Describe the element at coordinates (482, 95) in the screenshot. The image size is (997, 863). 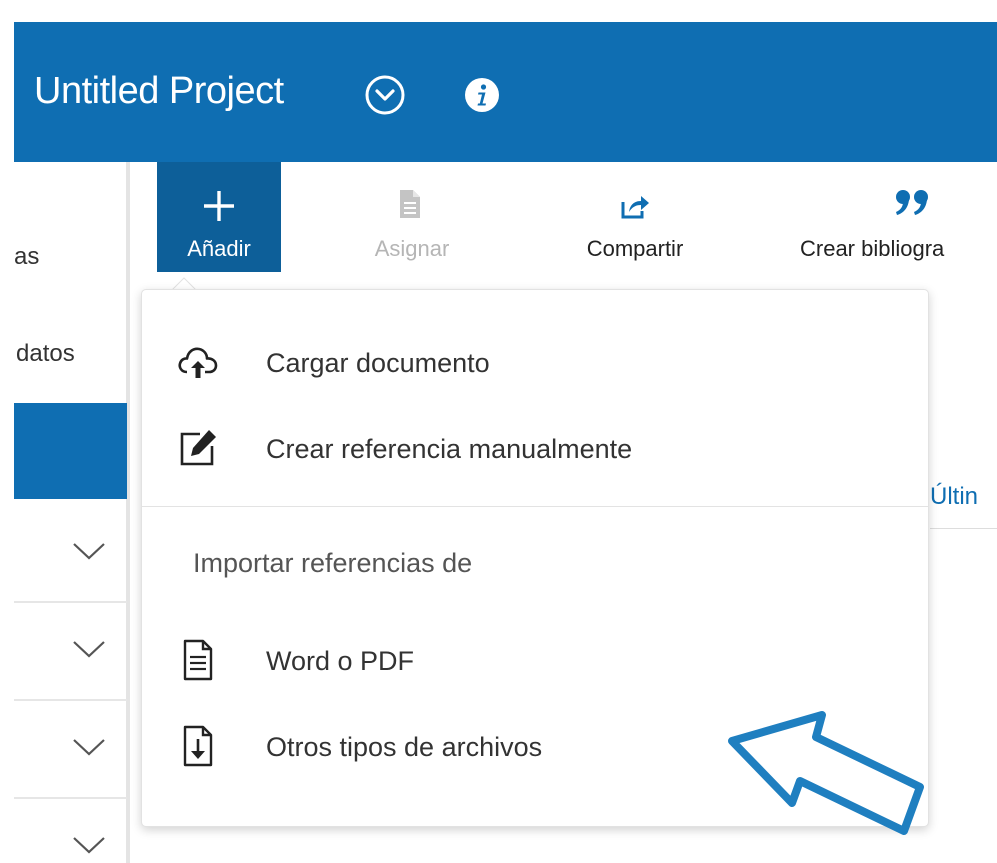
I see `info-icon` at that location.